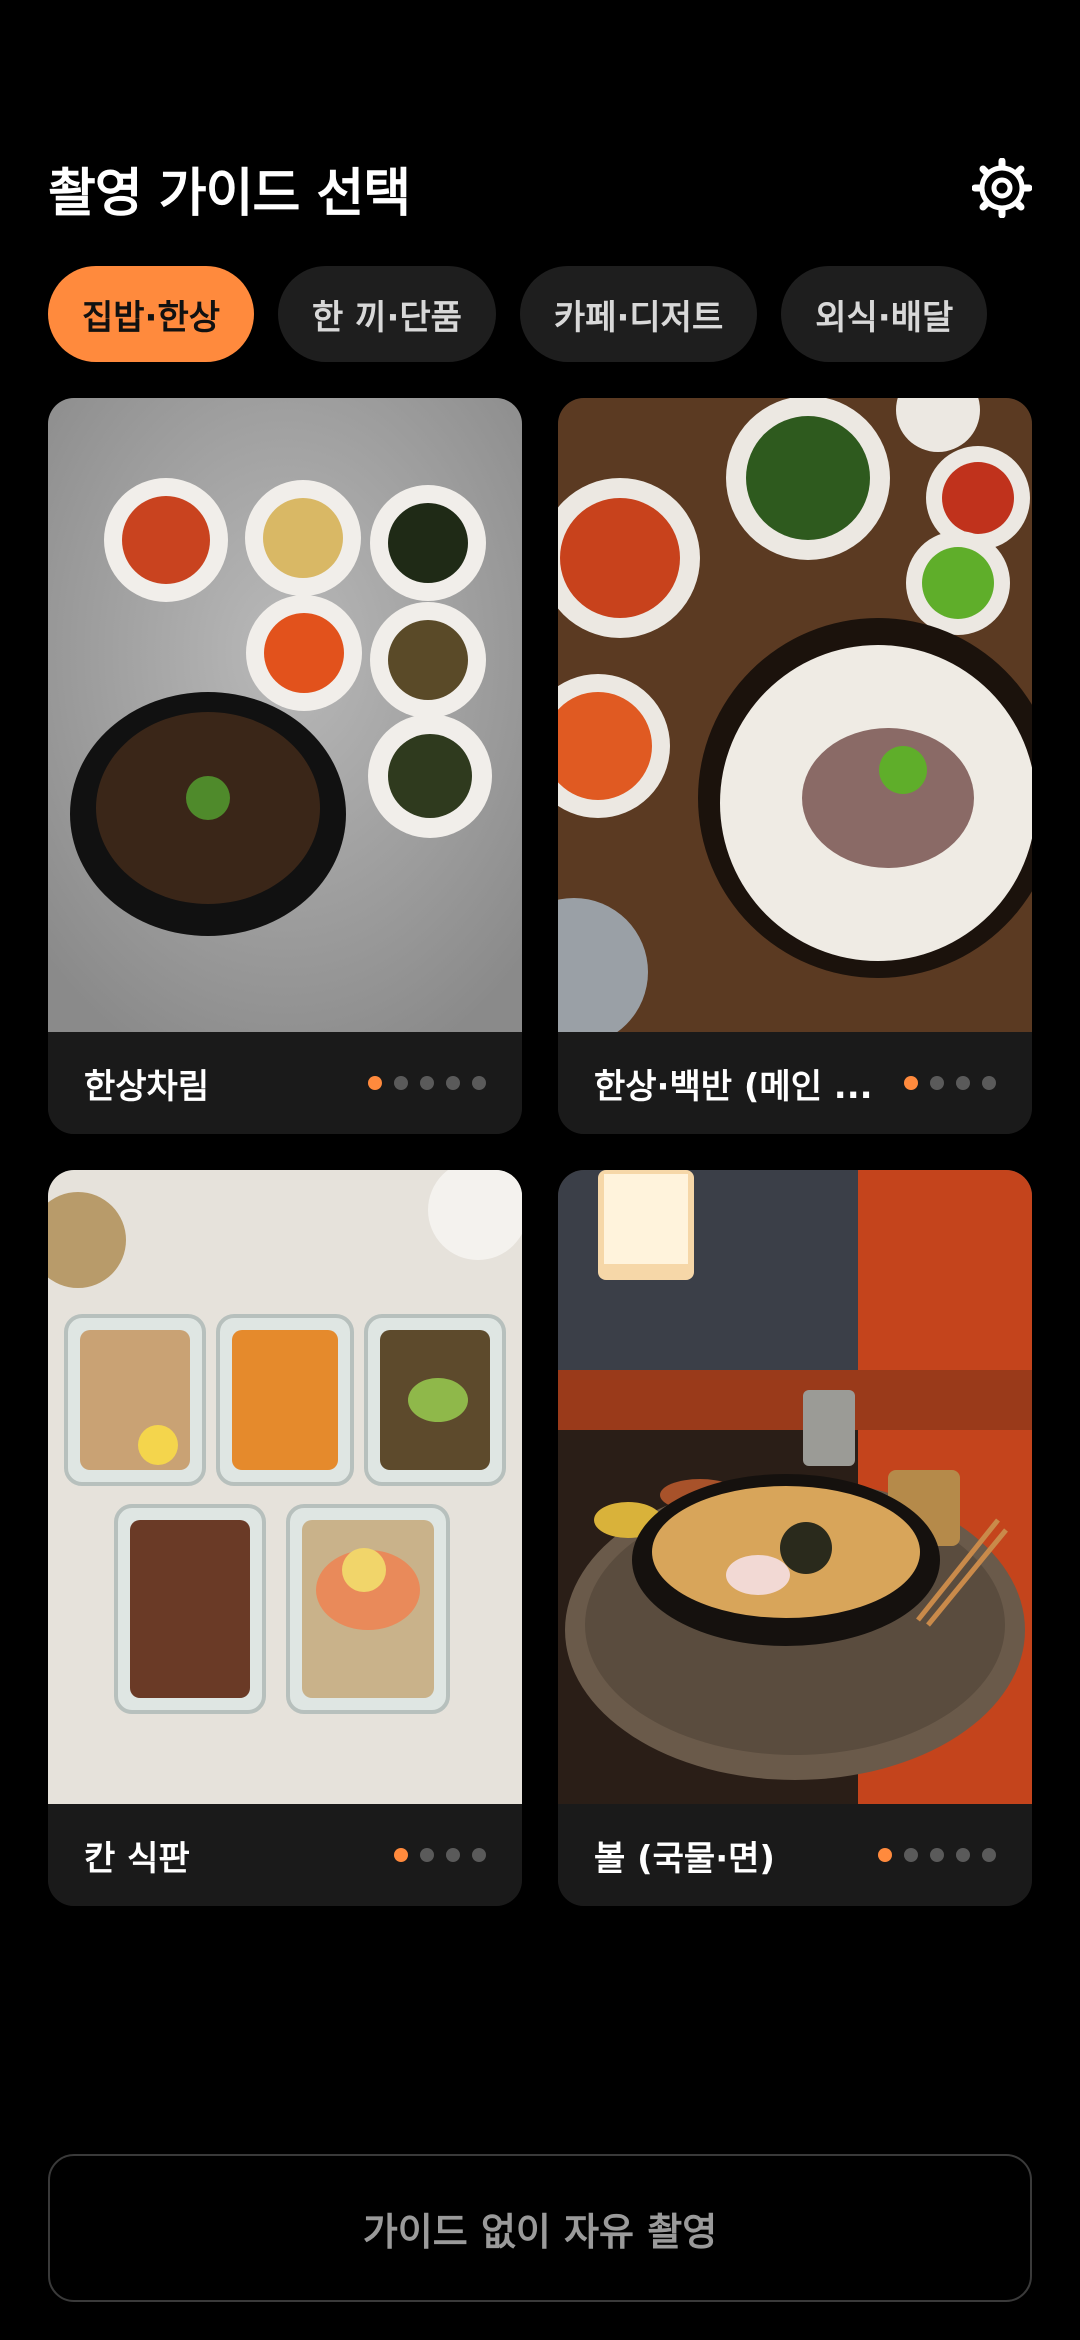 The width and height of the screenshot is (1080, 2340). I want to click on free-shoot-button: 가이드 없이 자유 촬영, so click(540, 2228).